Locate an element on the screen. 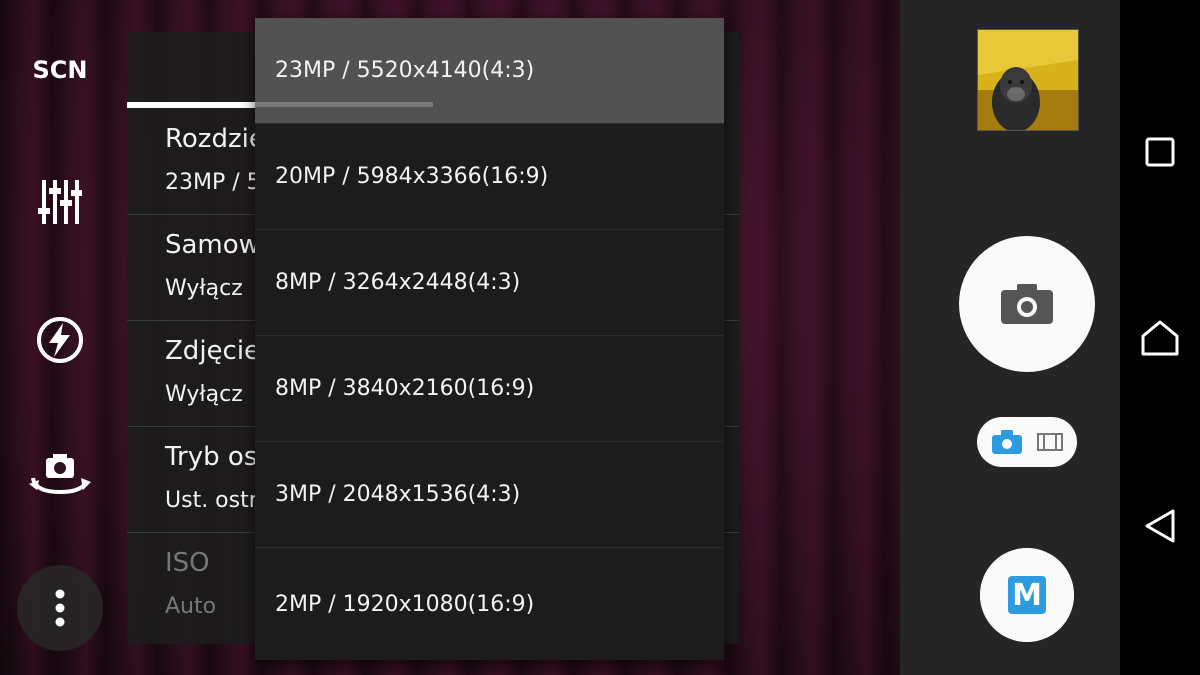 The width and height of the screenshot is (1200, 675). manual-mode-badge: M is located at coordinates (1027, 595).